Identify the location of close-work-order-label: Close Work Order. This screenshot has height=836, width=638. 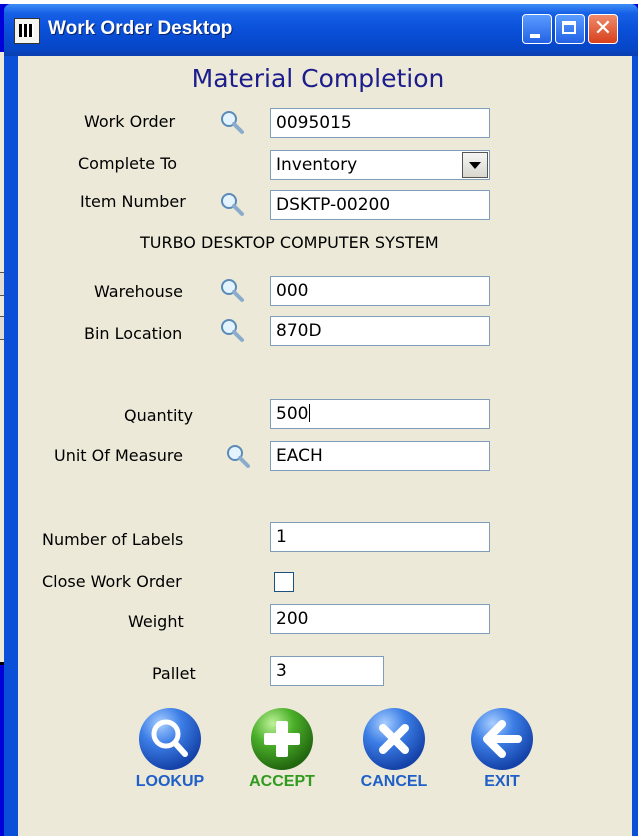
(112, 581).